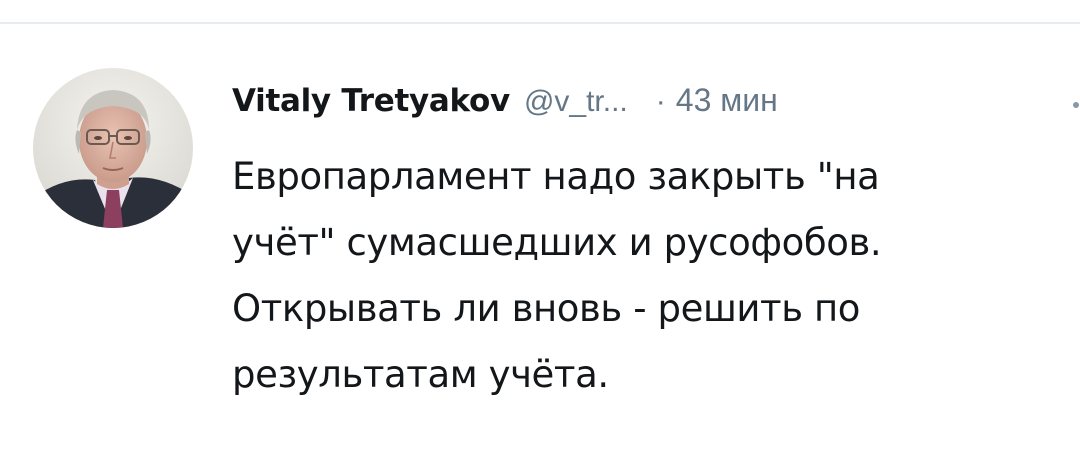 The width and height of the screenshot is (1080, 453). I want to click on tweet-text-line: результатам учёта., so click(420, 374).